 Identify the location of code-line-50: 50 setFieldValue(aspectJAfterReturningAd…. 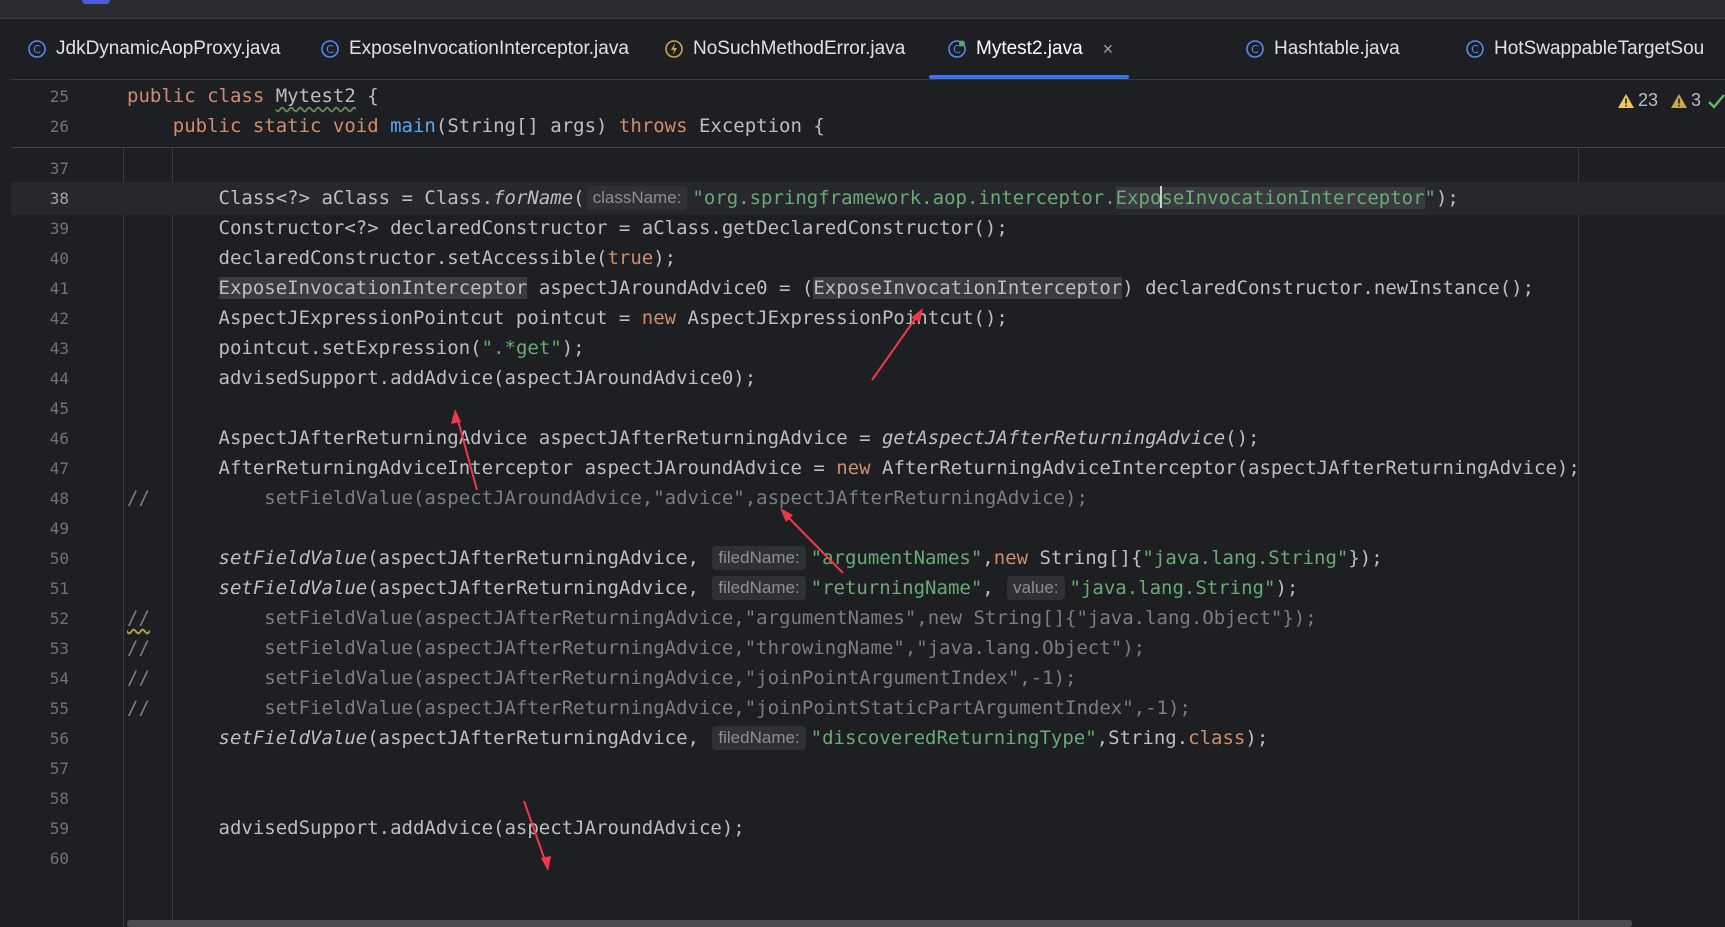
(868, 558).